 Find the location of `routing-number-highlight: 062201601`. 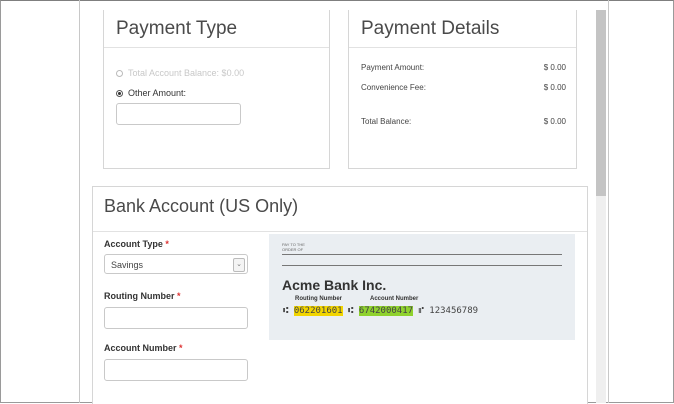

routing-number-highlight: 062201601 is located at coordinates (318, 311).